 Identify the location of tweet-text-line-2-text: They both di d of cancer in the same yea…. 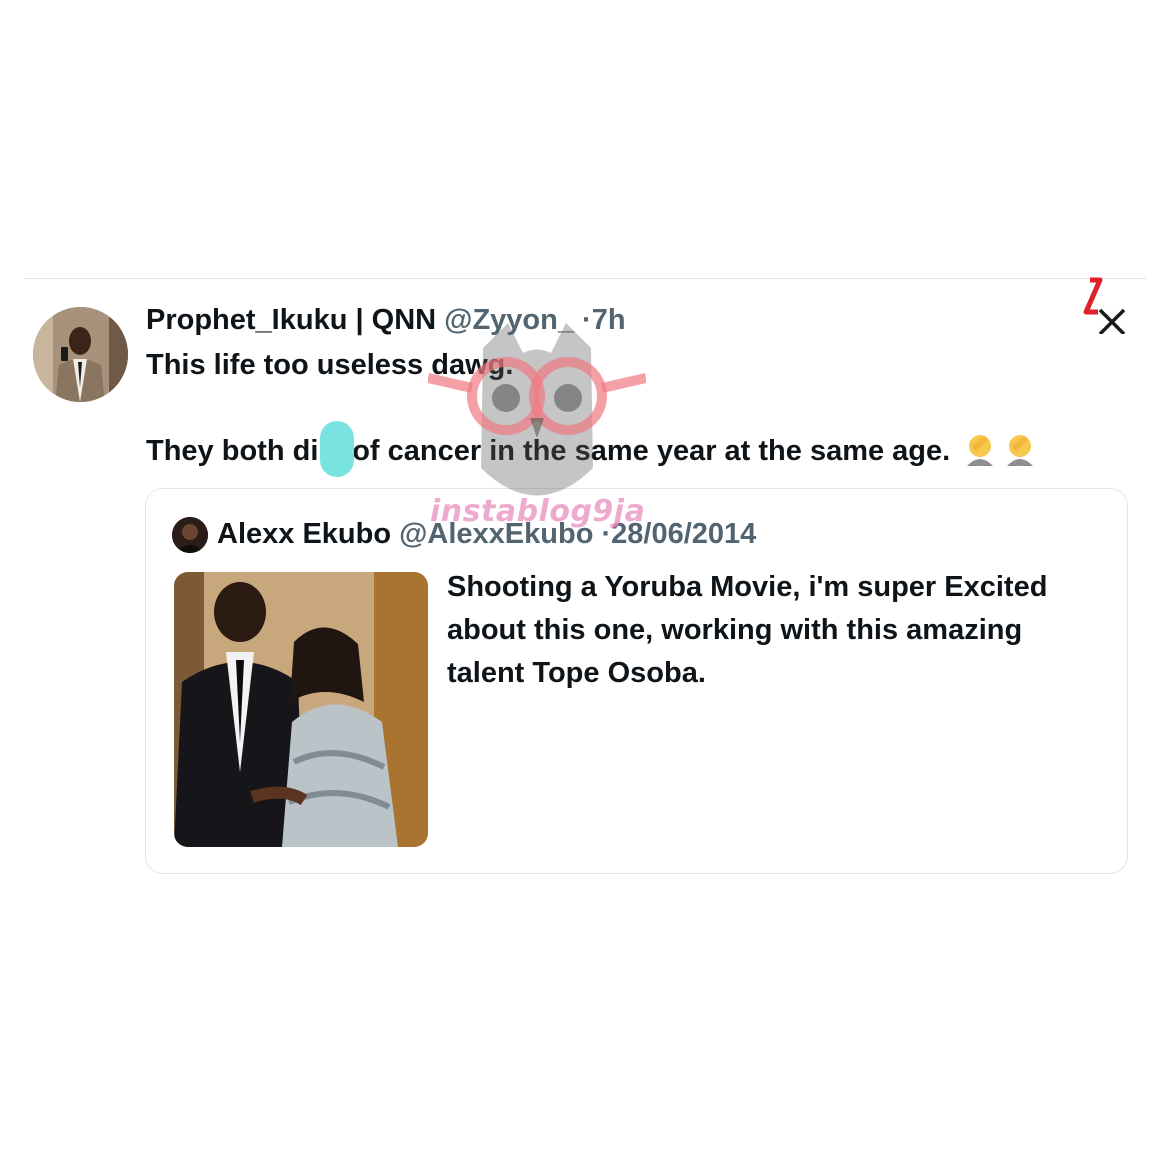
(548, 451).